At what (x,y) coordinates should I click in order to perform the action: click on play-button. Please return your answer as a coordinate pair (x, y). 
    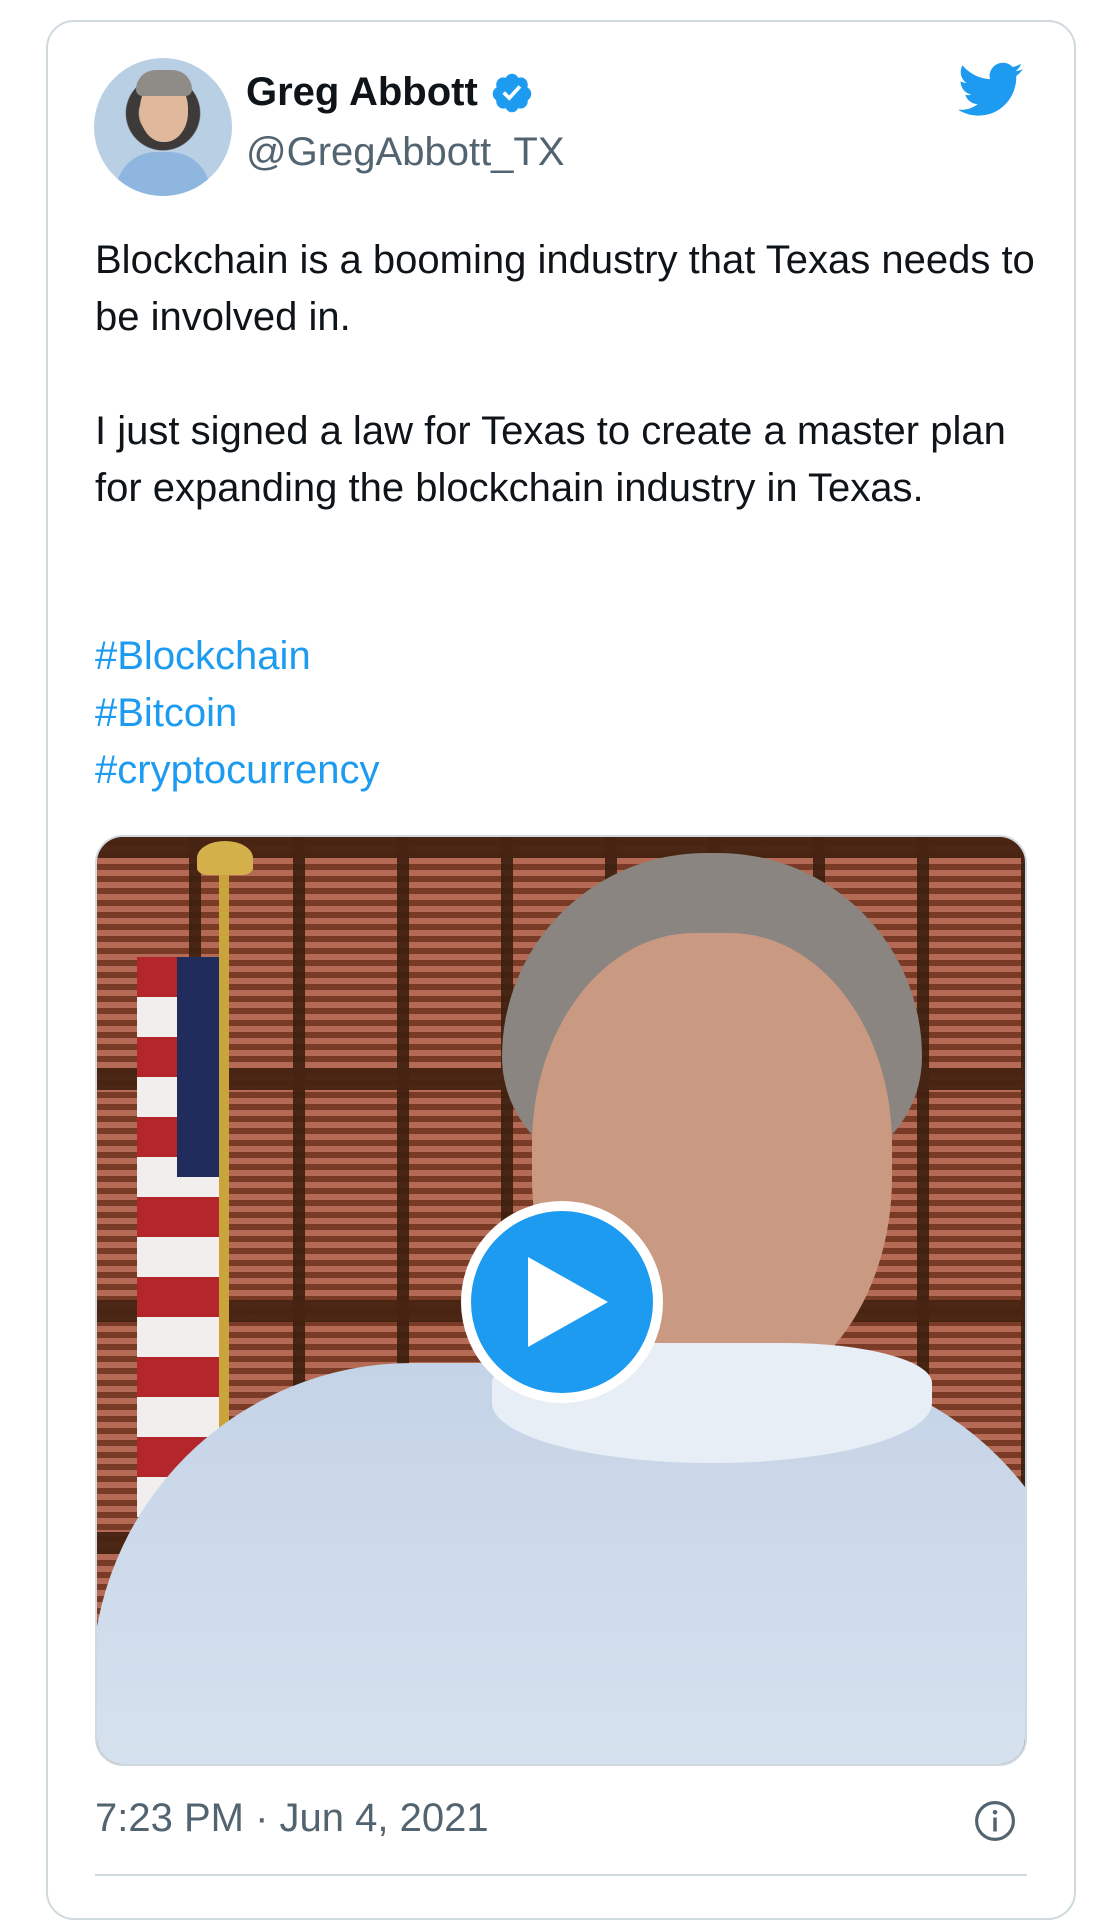
    Looking at the image, I should click on (562, 1302).